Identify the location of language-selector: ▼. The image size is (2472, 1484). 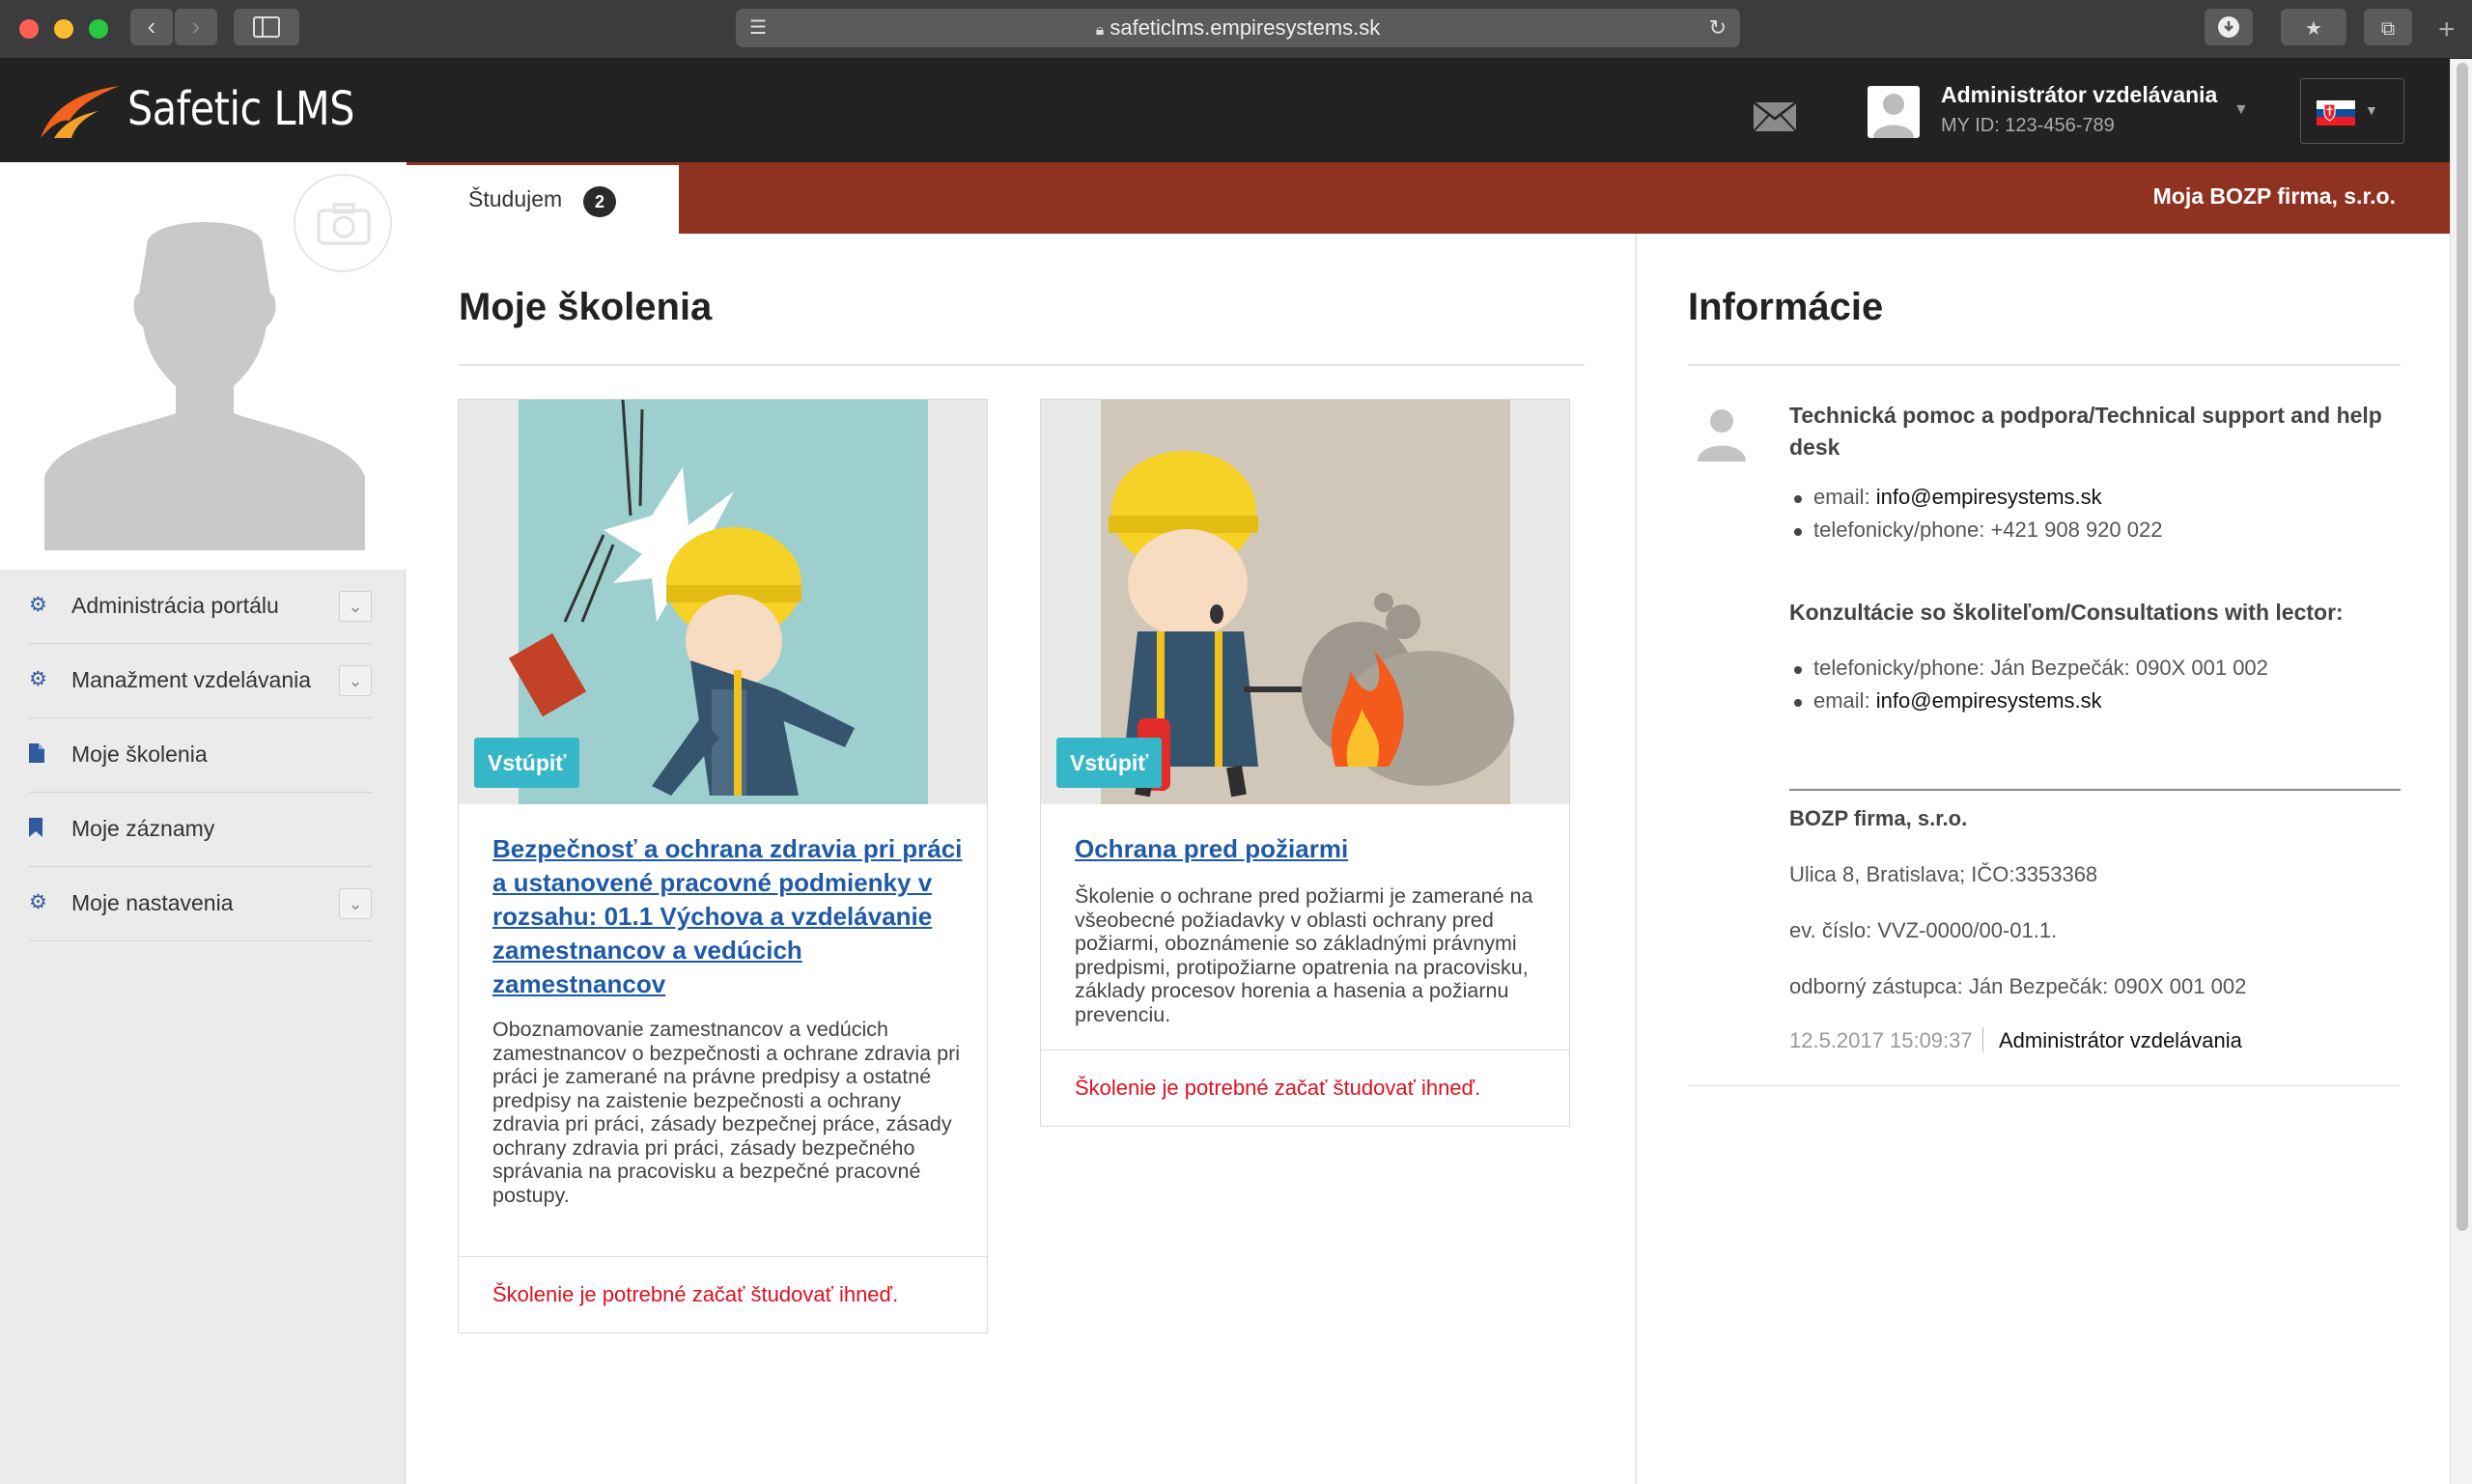
(2352, 111).